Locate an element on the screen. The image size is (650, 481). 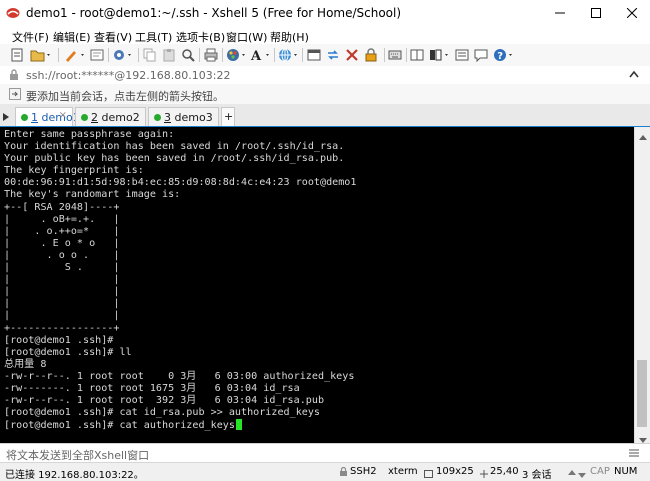
tab-demo3: 3 demo3 is located at coordinates (183, 116).